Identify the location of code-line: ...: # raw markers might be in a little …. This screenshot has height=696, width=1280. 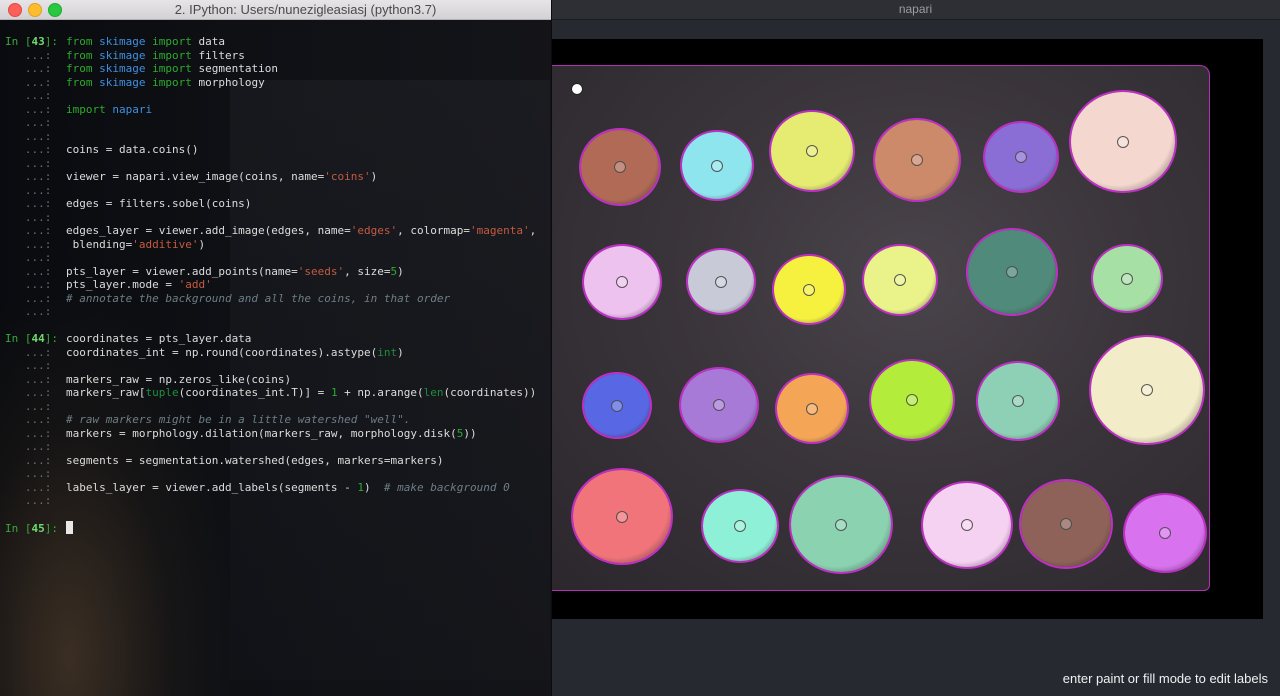
(208, 419).